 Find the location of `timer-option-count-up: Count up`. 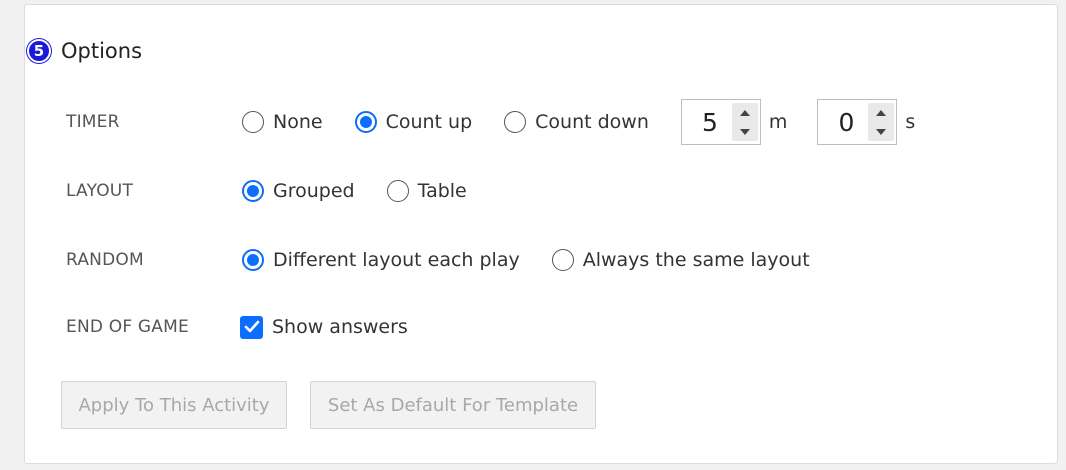

timer-option-count-up: Count up is located at coordinates (413, 122).